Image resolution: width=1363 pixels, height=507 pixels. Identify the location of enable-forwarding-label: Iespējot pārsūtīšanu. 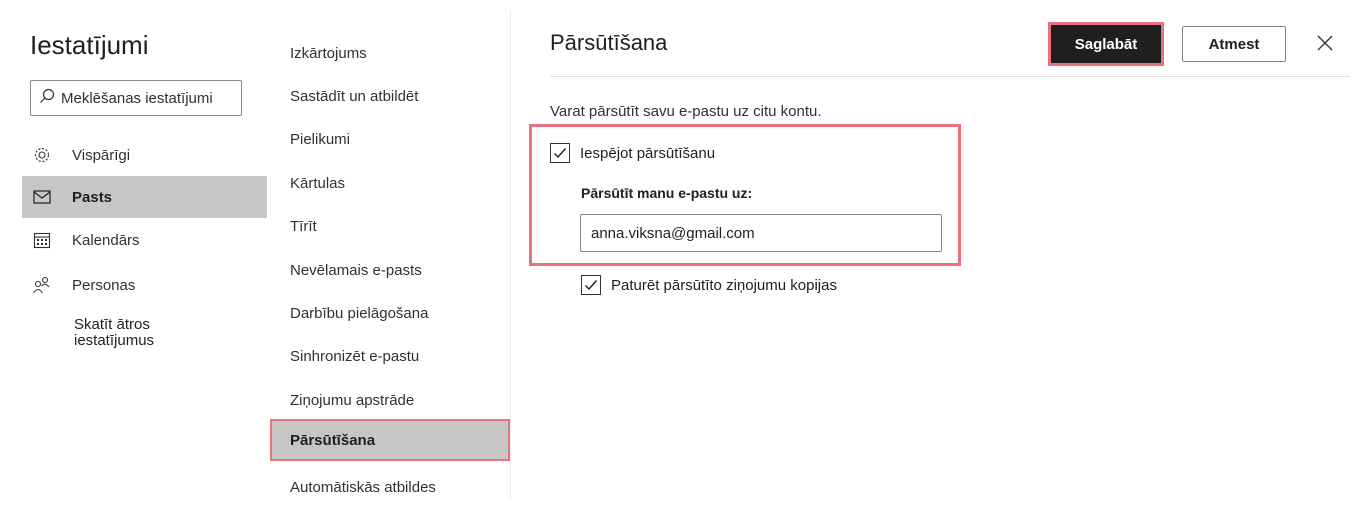
(648, 153).